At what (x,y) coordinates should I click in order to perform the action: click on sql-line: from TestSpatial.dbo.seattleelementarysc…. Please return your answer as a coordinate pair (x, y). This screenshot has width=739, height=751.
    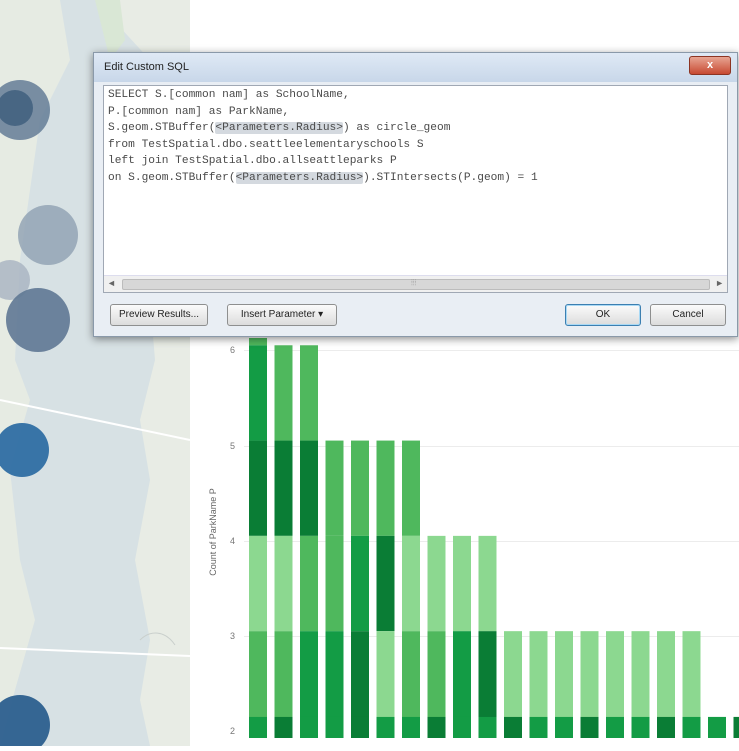
    Looking at the image, I should click on (323, 145).